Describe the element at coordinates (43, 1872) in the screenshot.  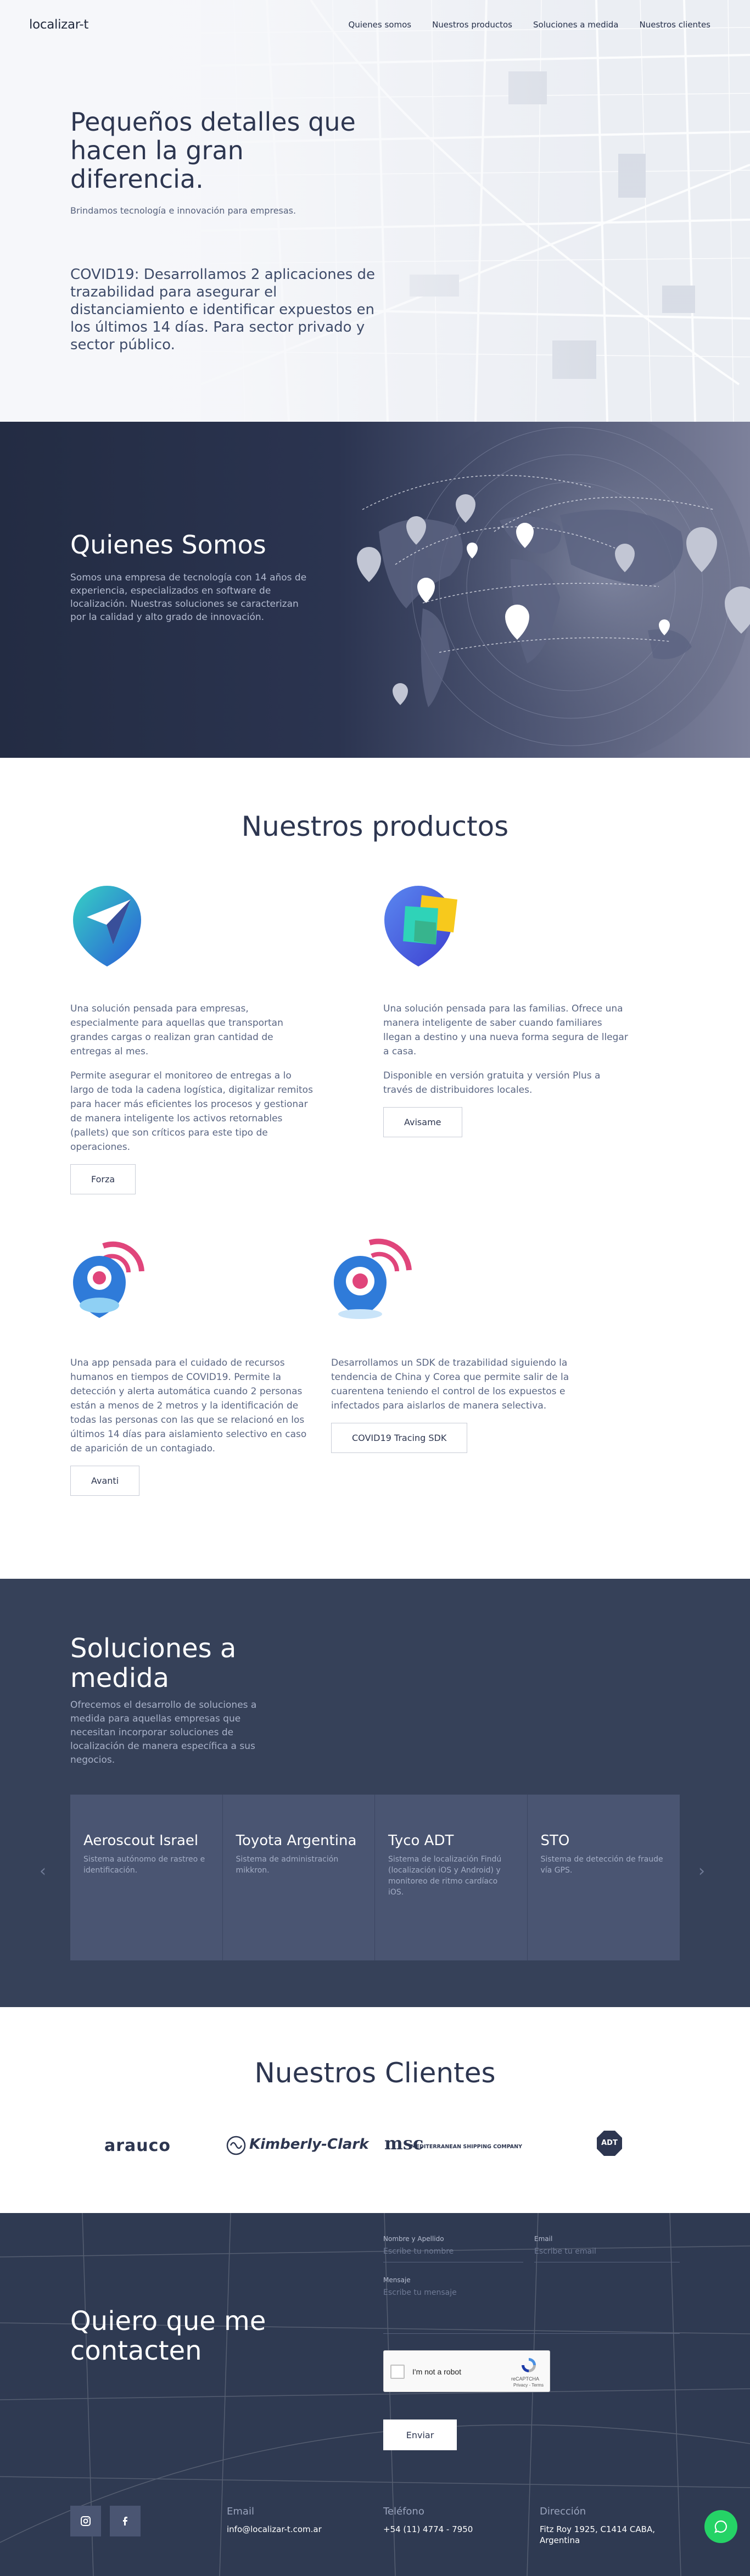
I see `chevron-left-icon: ‹` at that location.